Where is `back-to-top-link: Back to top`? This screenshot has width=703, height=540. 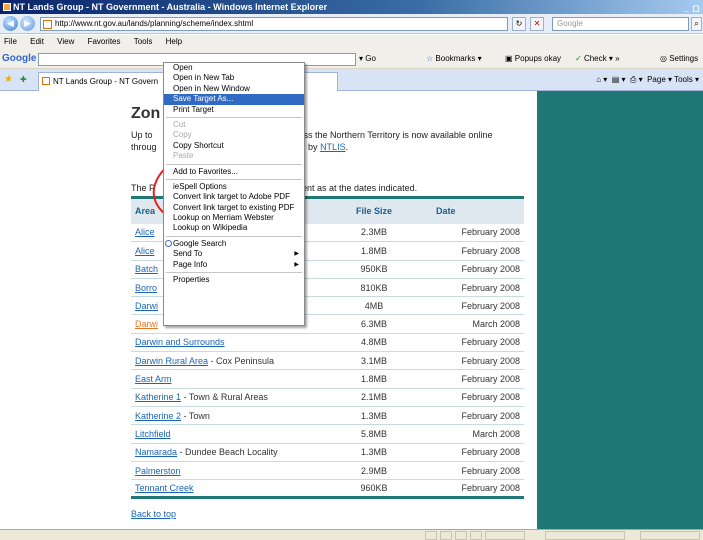 back-to-top-link: Back to top is located at coordinates (153, 514).